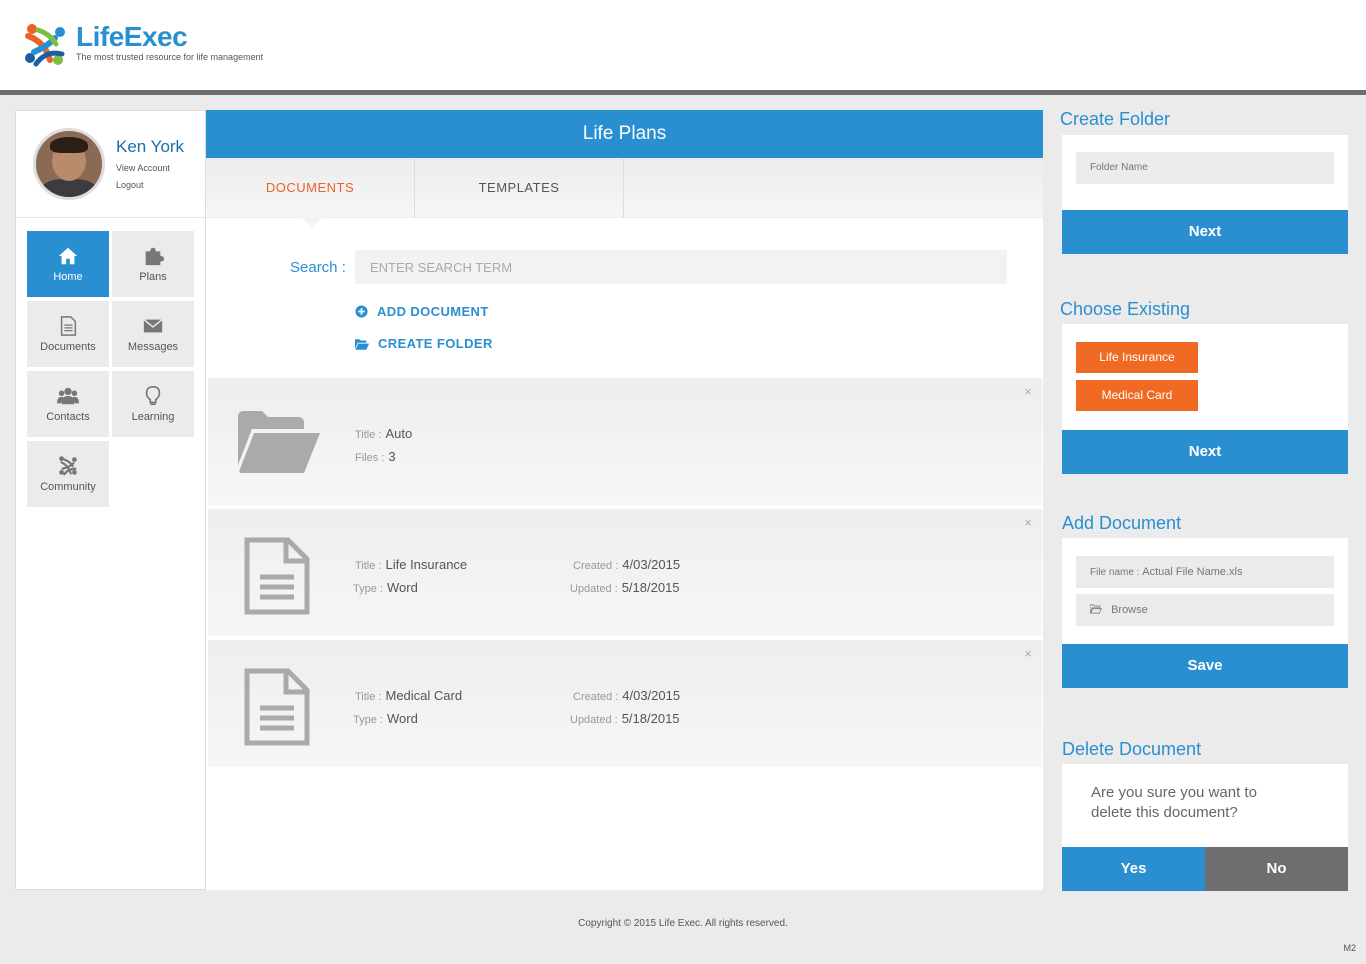 The image size is (1366, 964). Describe the element at coordinates (68, 466) in the screenshot. I see `community-icon` at that location.